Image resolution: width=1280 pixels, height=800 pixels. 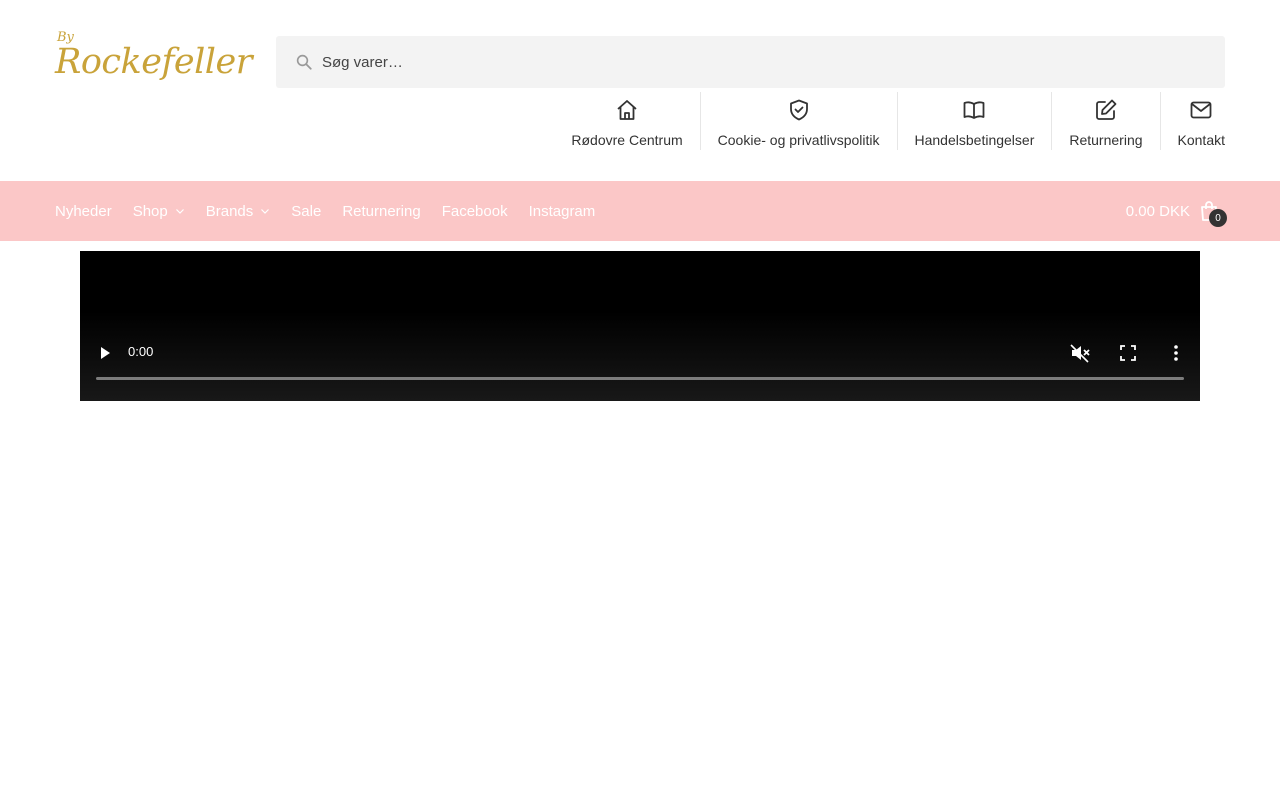 What do you see at coordinates (229, 211) in the screenshot?
I see `nav-item-label: Brands` at bounding box center [229, 211].